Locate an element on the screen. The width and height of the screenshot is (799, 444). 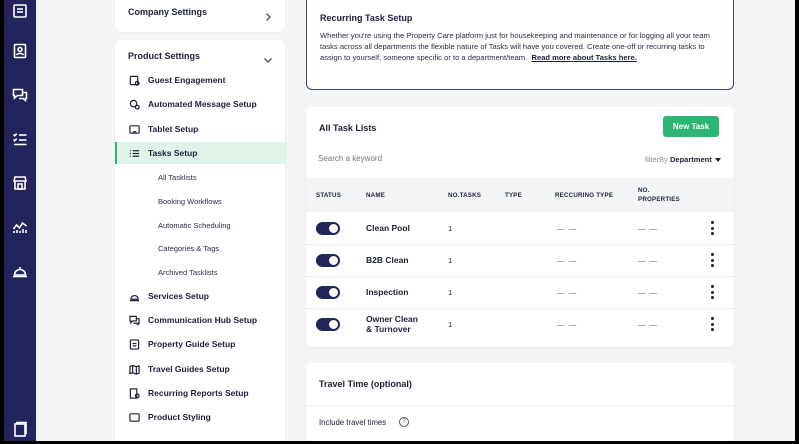
tablet-icon is located at coordinates (134, 129).